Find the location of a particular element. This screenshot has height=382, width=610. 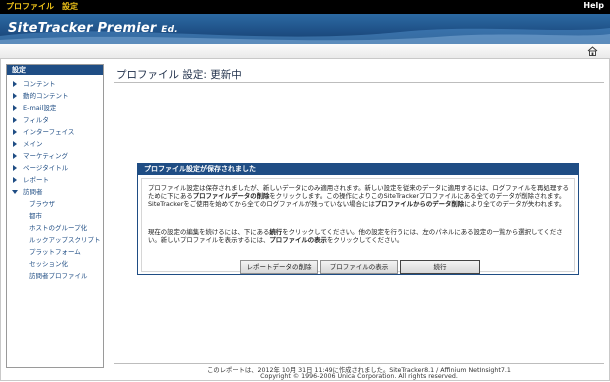

sidebar-item-dynamic-content: 動的コンテント is located at coordinates (55, 96).